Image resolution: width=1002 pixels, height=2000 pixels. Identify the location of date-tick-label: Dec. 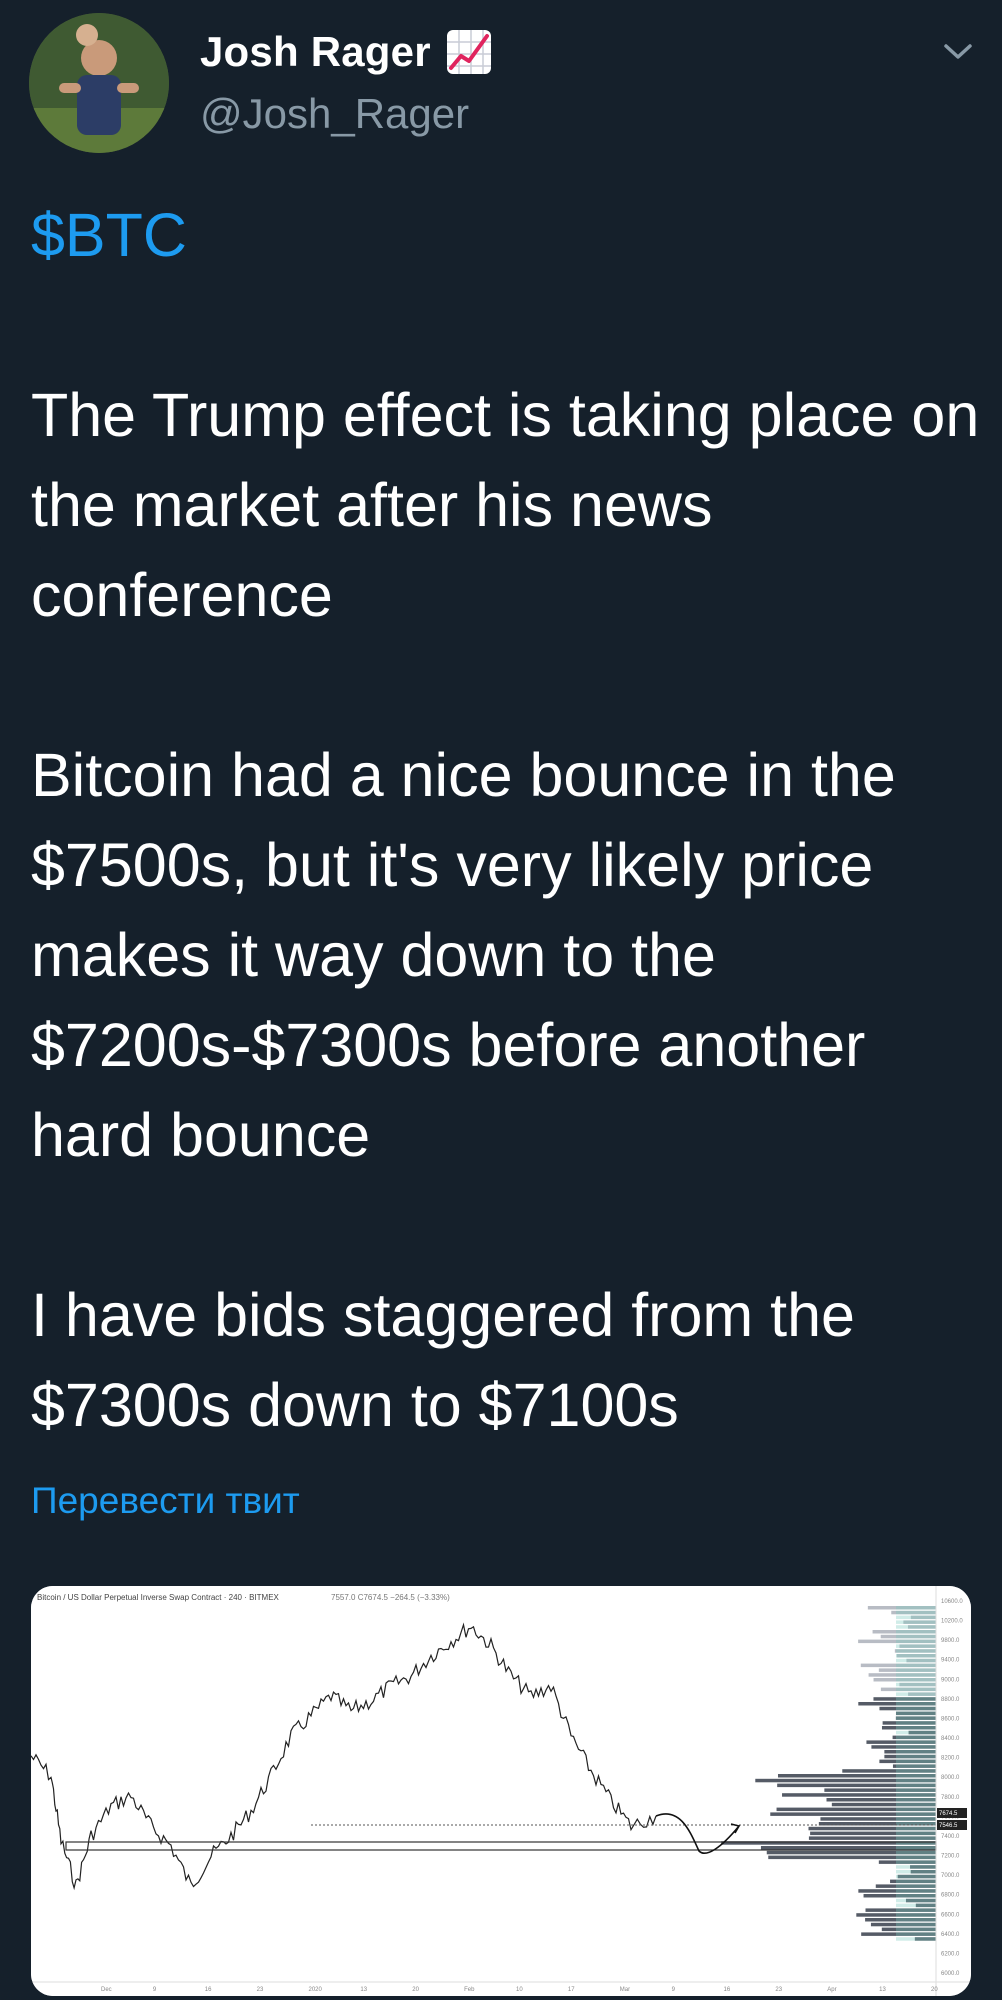
(106, 1990).